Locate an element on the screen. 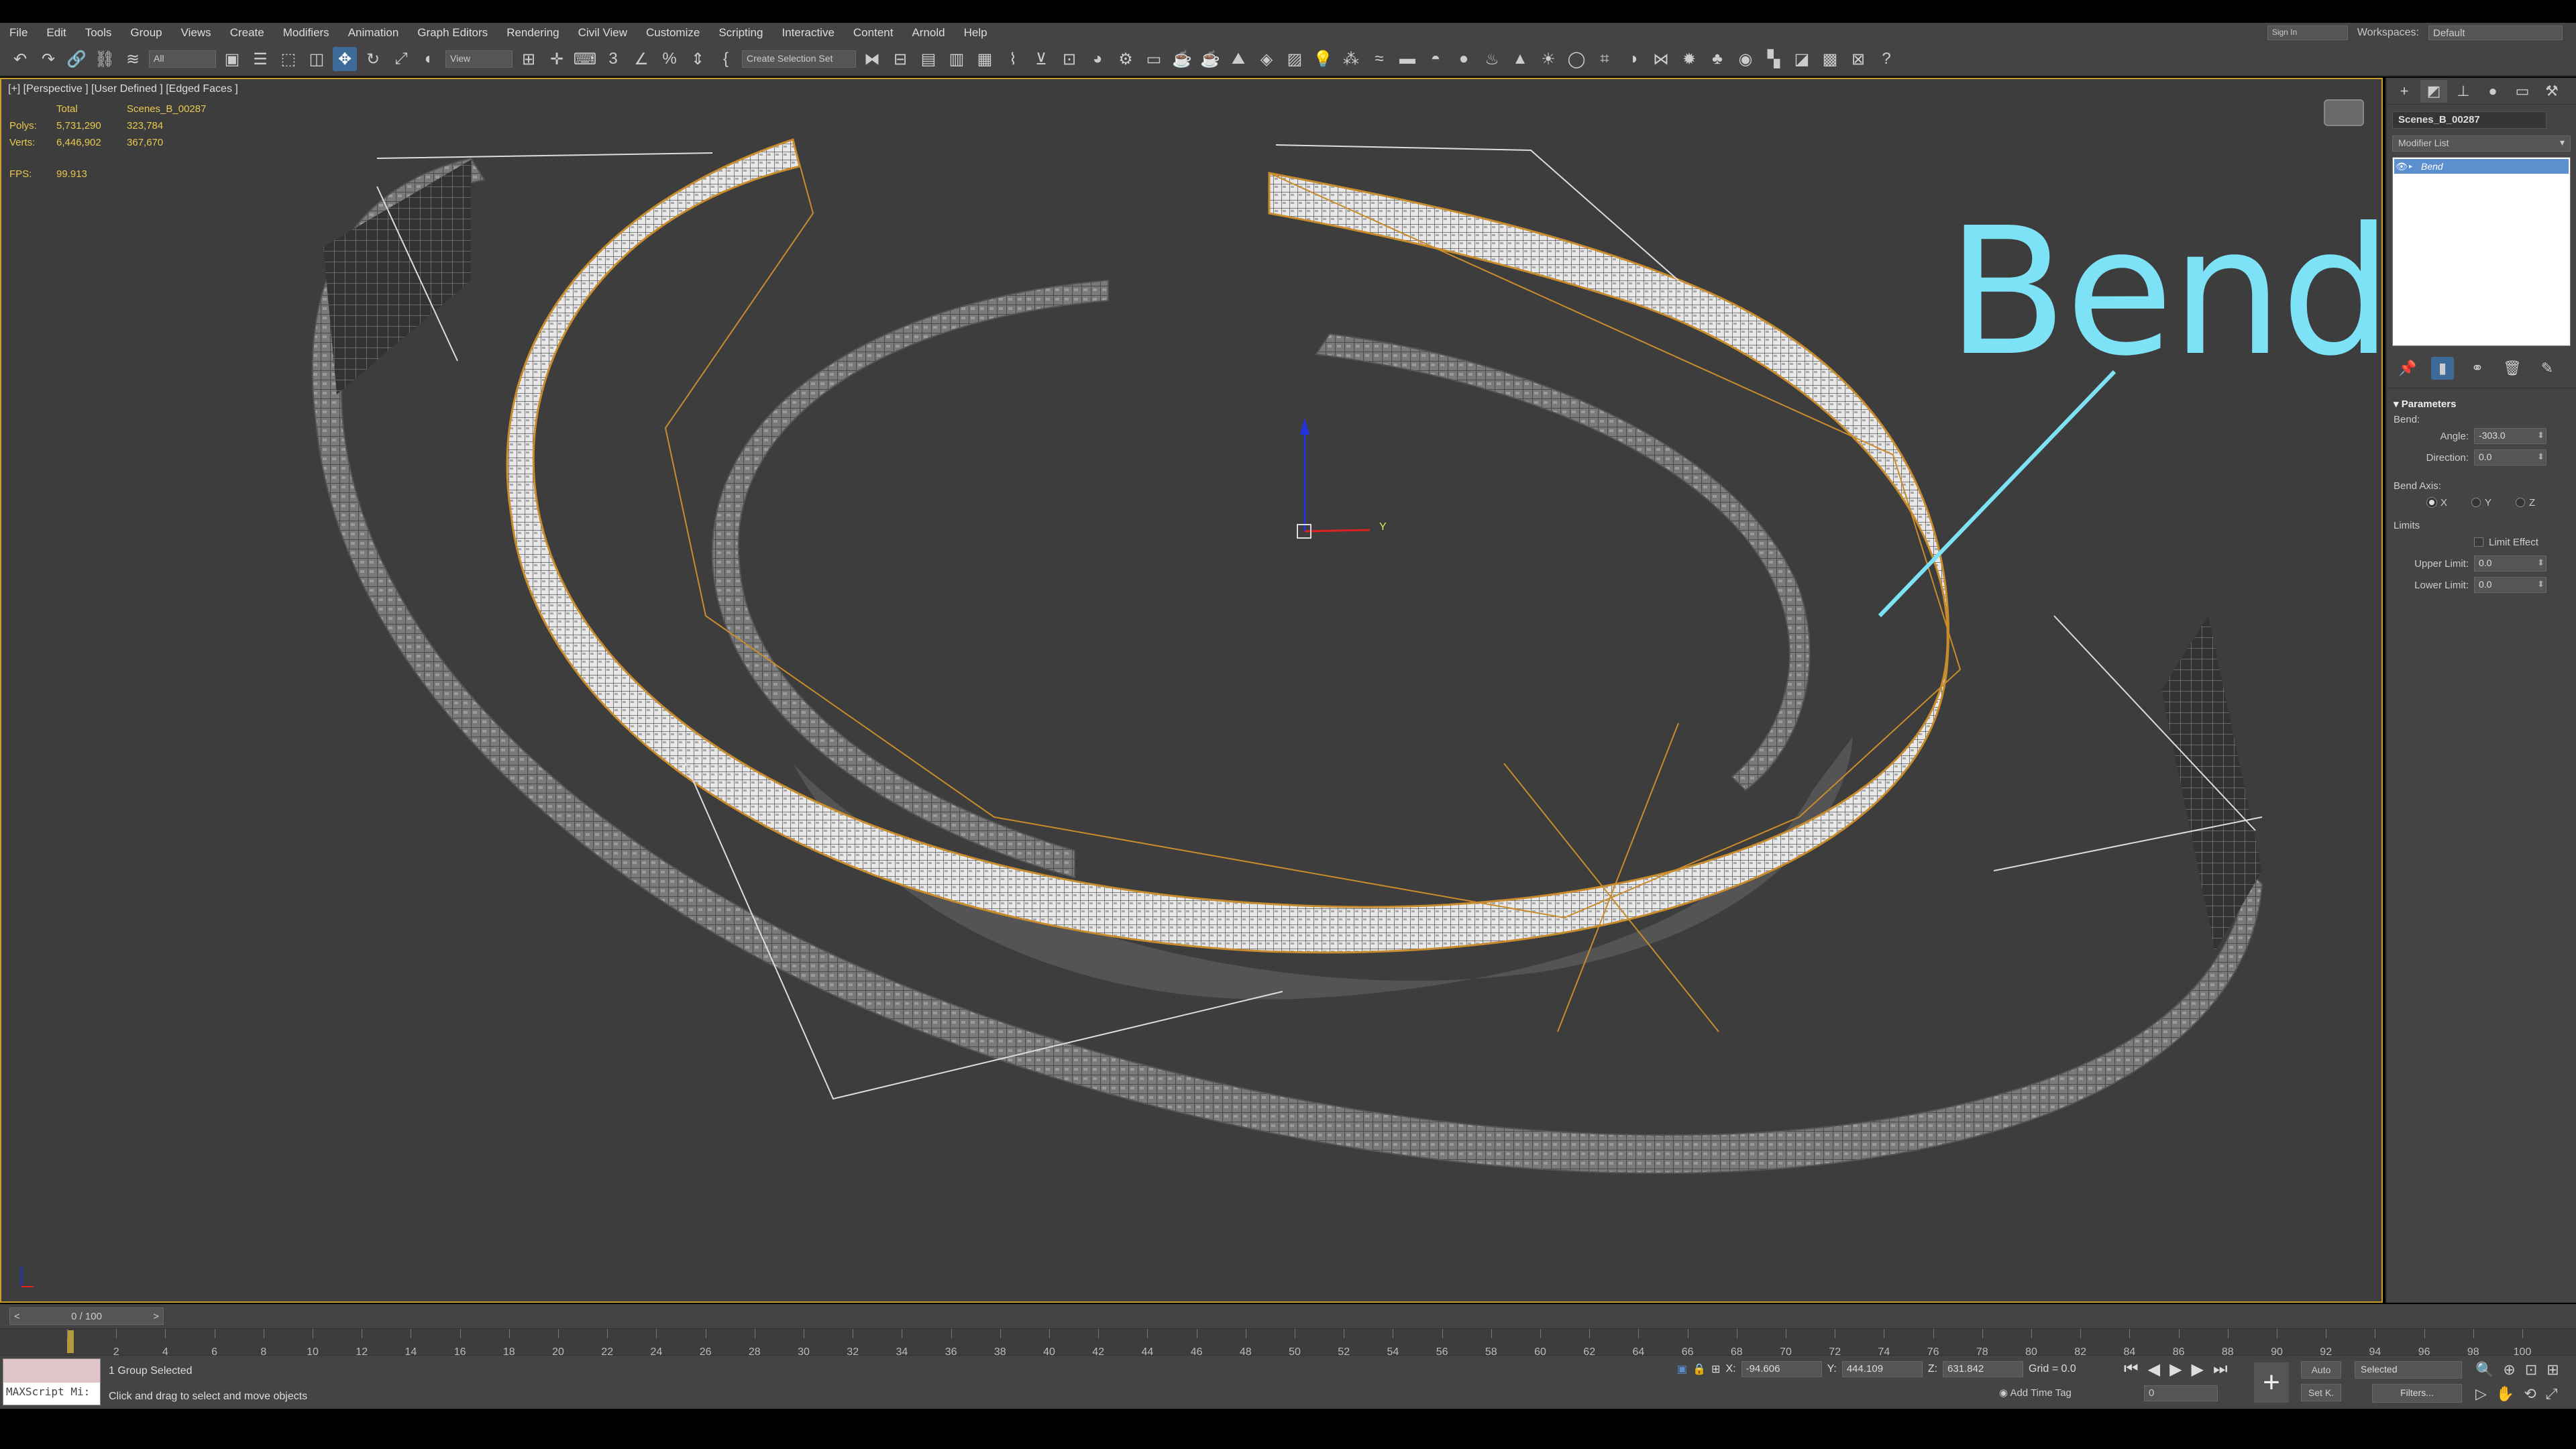  globe-icon: ◉ is located at coordinates (1745, 59).